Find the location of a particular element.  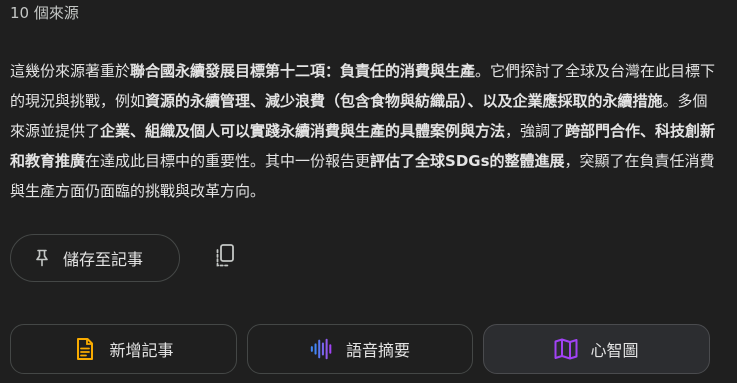

save-to-note-label: 儲存至記事 is located at coordinates (103, 259).